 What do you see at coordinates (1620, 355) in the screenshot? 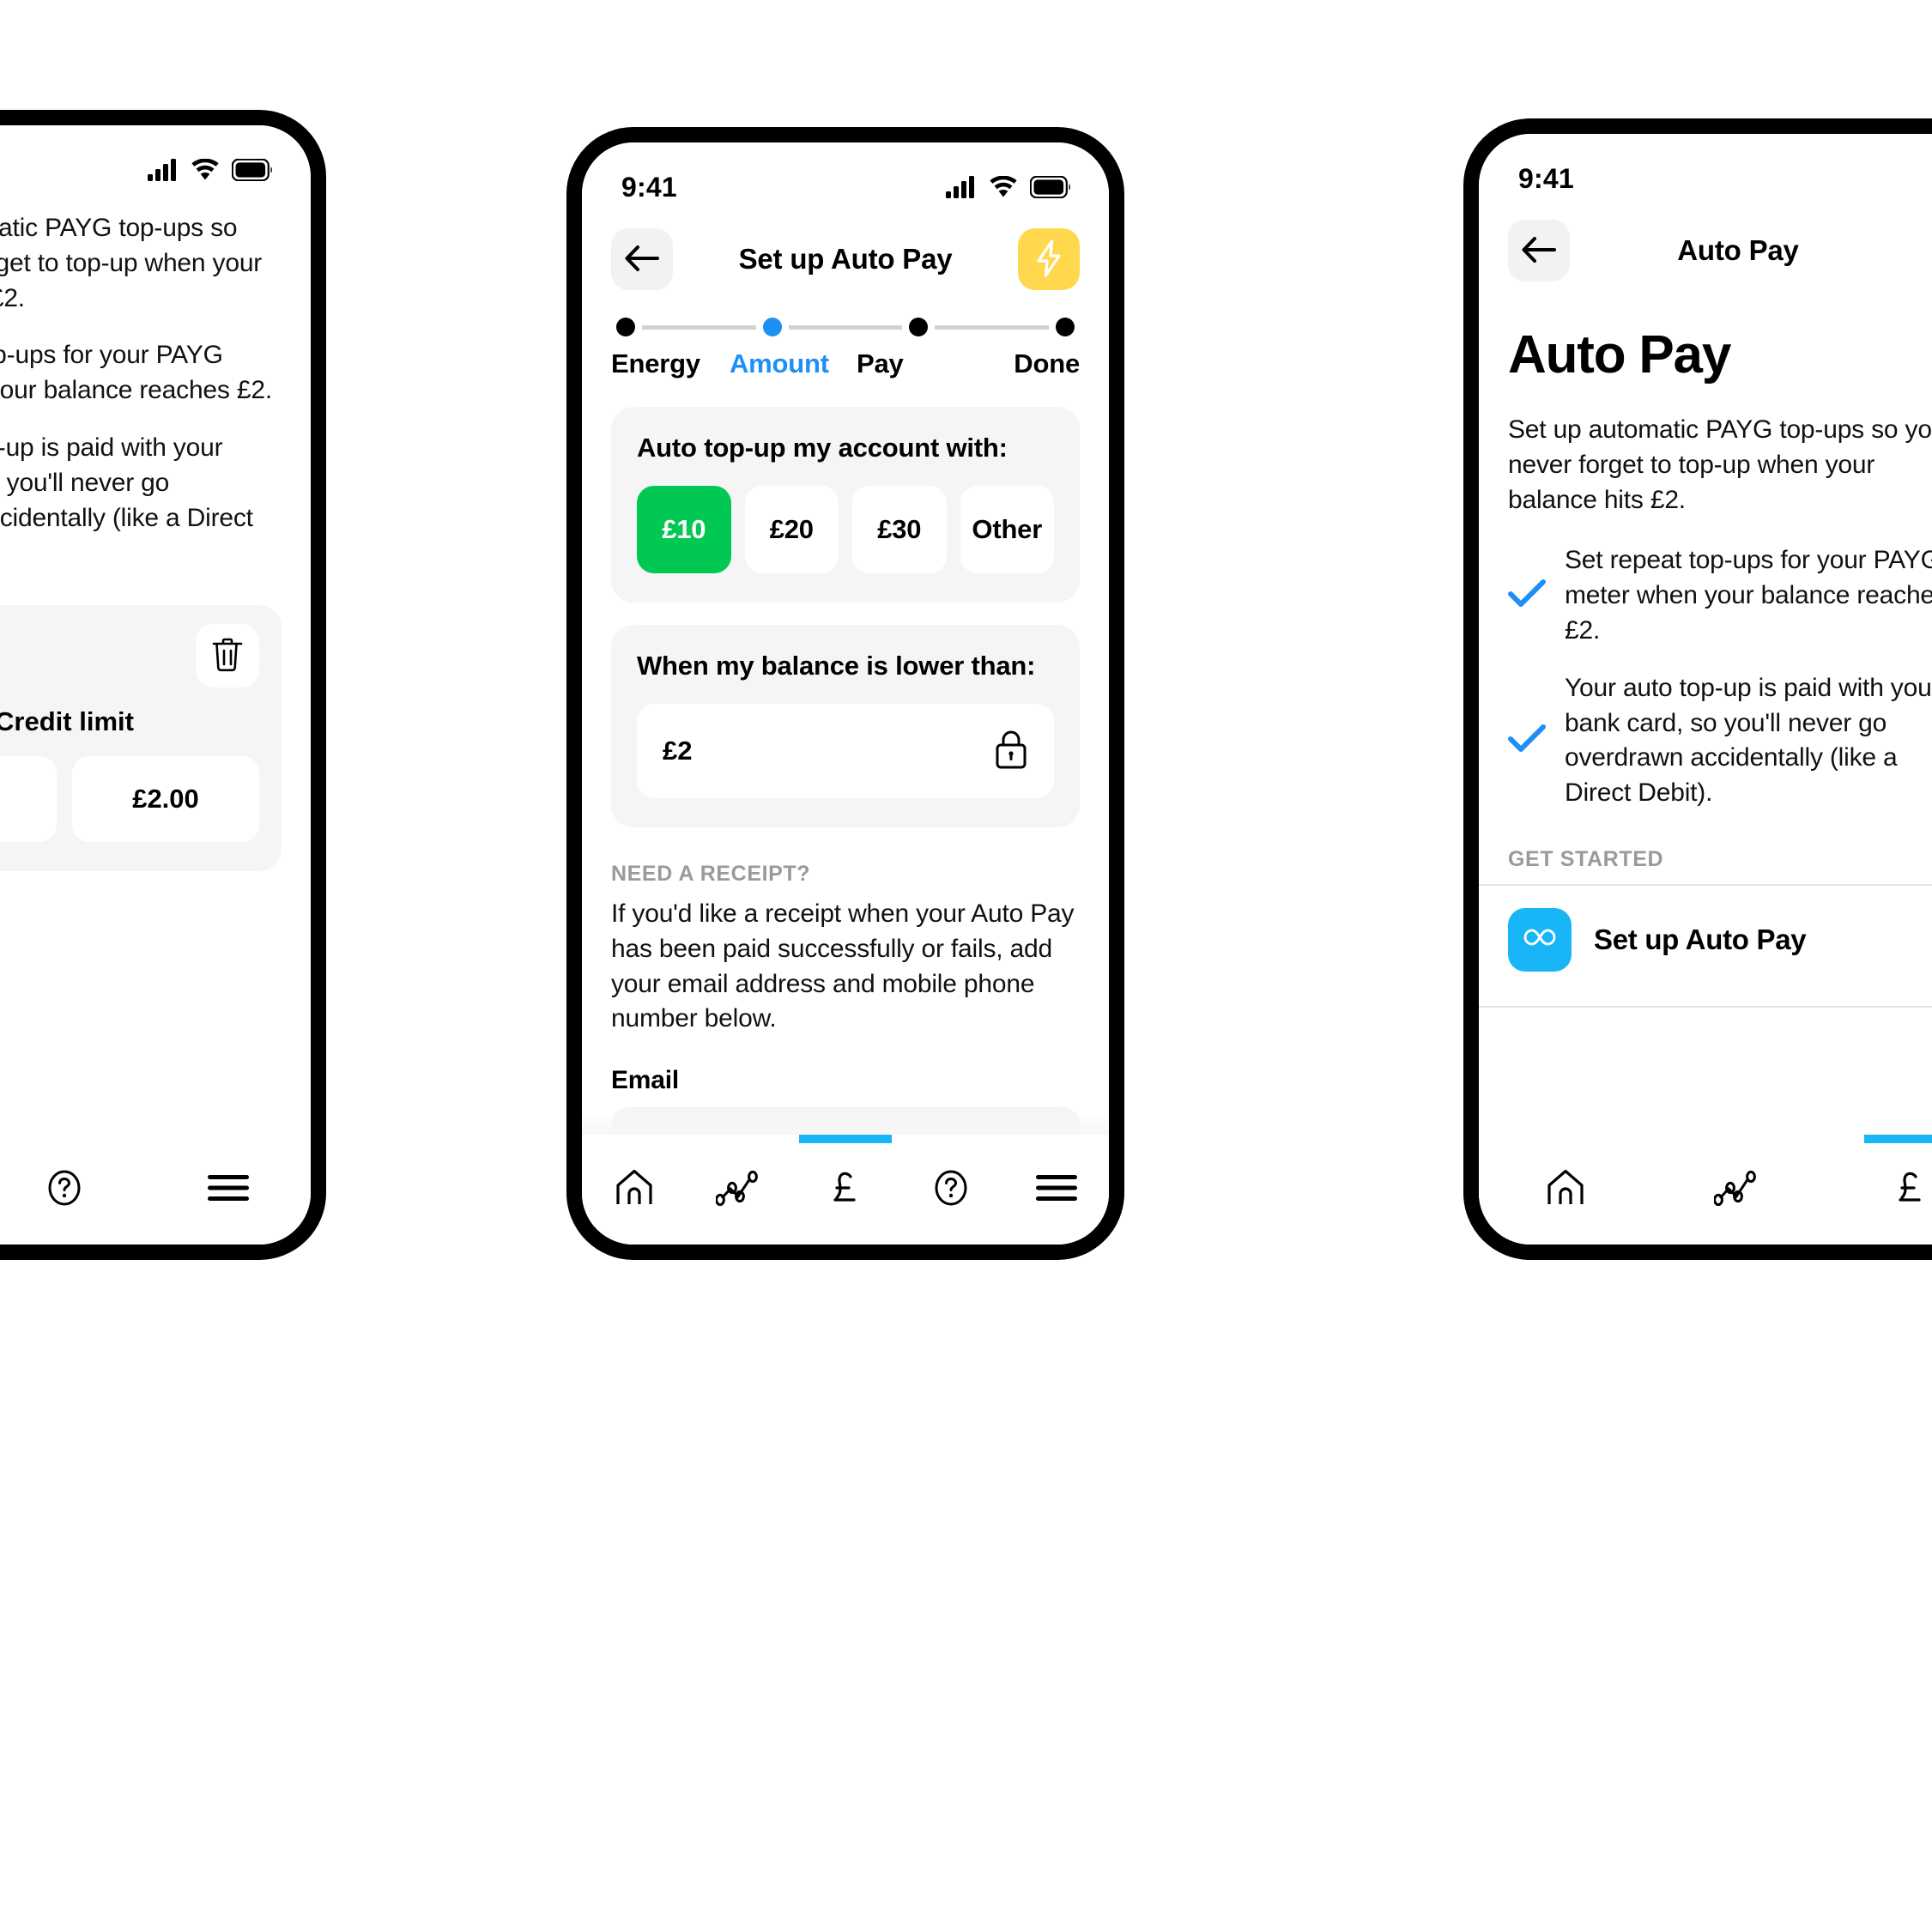
I see `page-heading: Auto Pay` at bounding box center [1620, 355].